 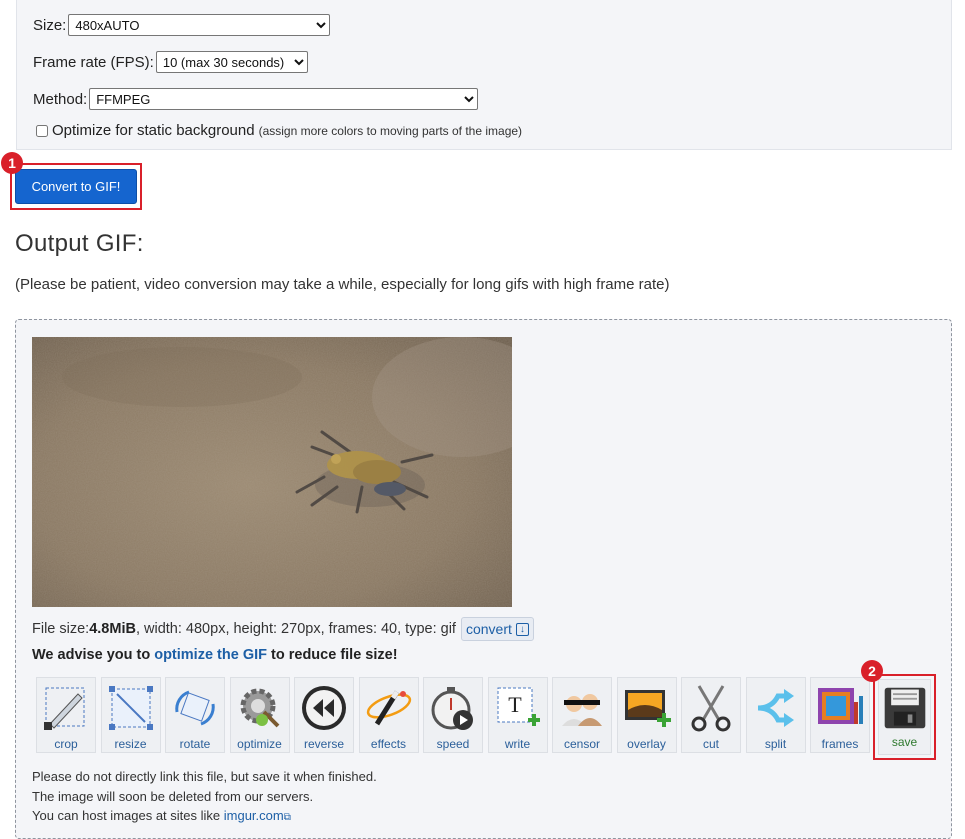 What do you see at coordinates (93, 655) in the screenshot?
I see `advice-text-a: We advise you to` at bounding box center [93, 655].